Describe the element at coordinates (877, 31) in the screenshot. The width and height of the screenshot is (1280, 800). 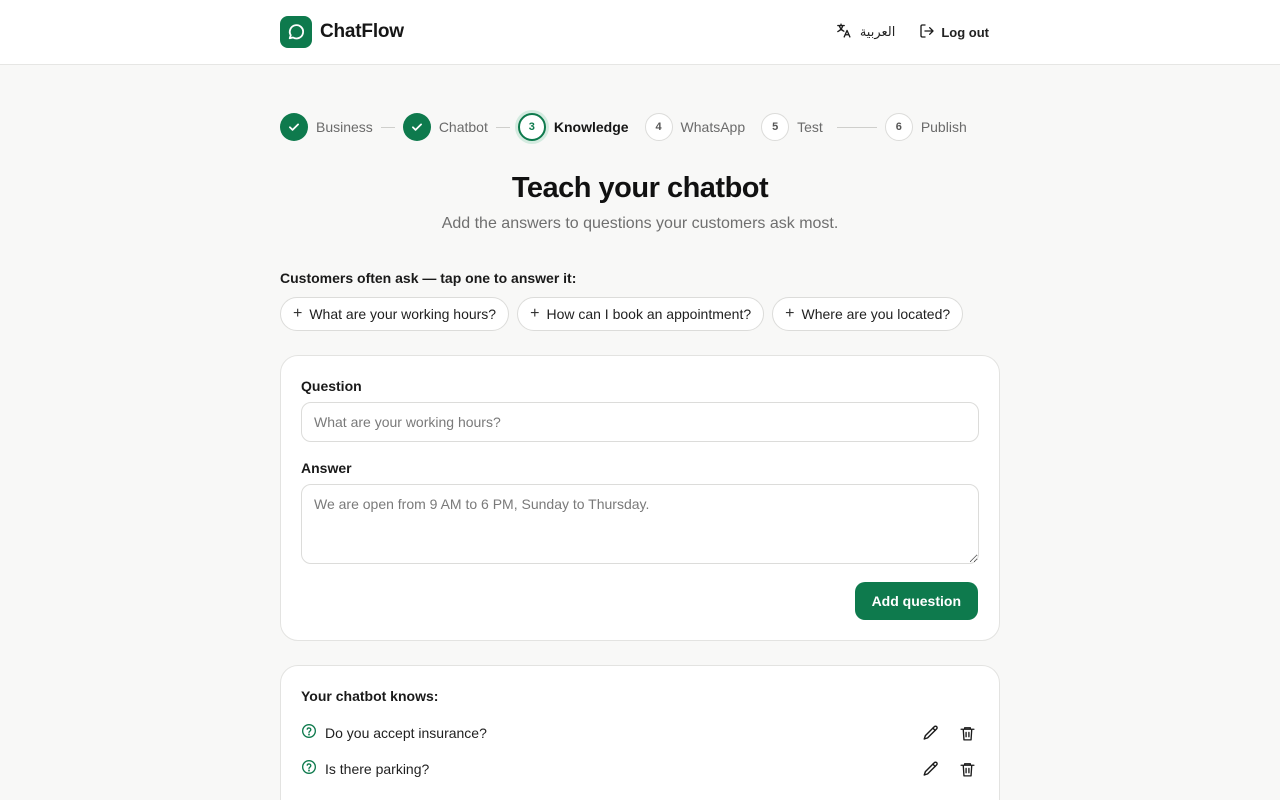
I see `language-label: العربية` at that location.